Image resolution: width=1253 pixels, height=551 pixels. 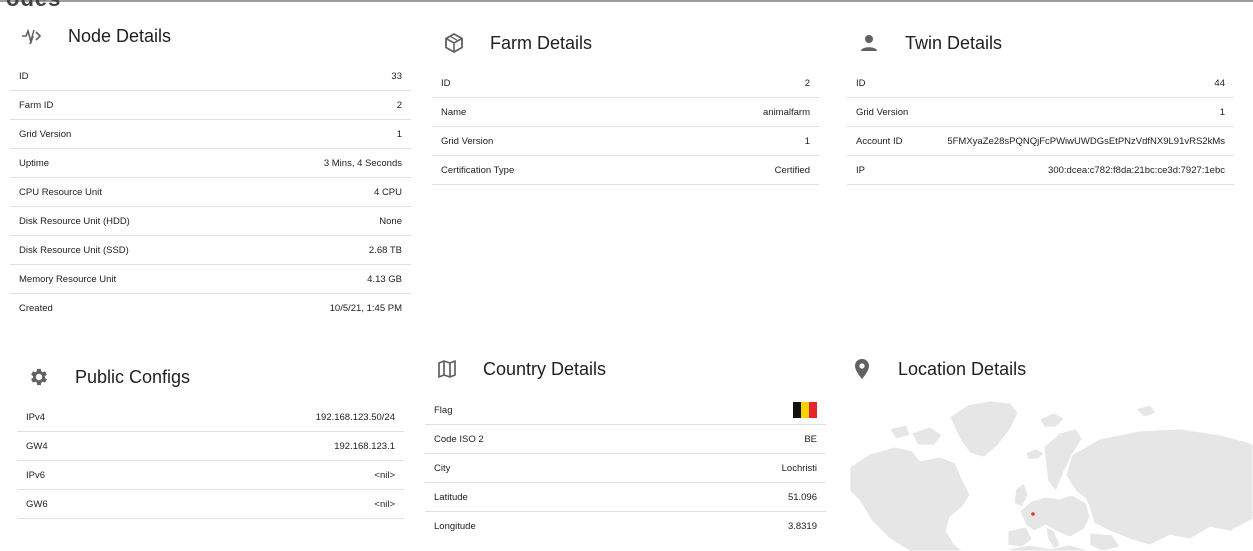 What do you see at coordinates (210, 446) in the screenshot?
I see `table-row: GW4 192.168.123.1` at bounding box center [210, 446].